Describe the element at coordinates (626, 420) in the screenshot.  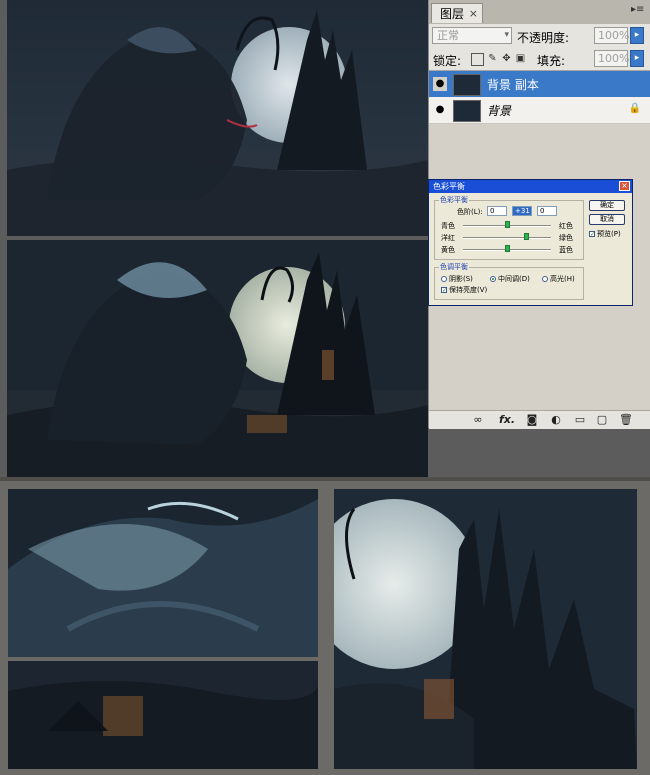
I see `trash-icon: 🗑` at that location.